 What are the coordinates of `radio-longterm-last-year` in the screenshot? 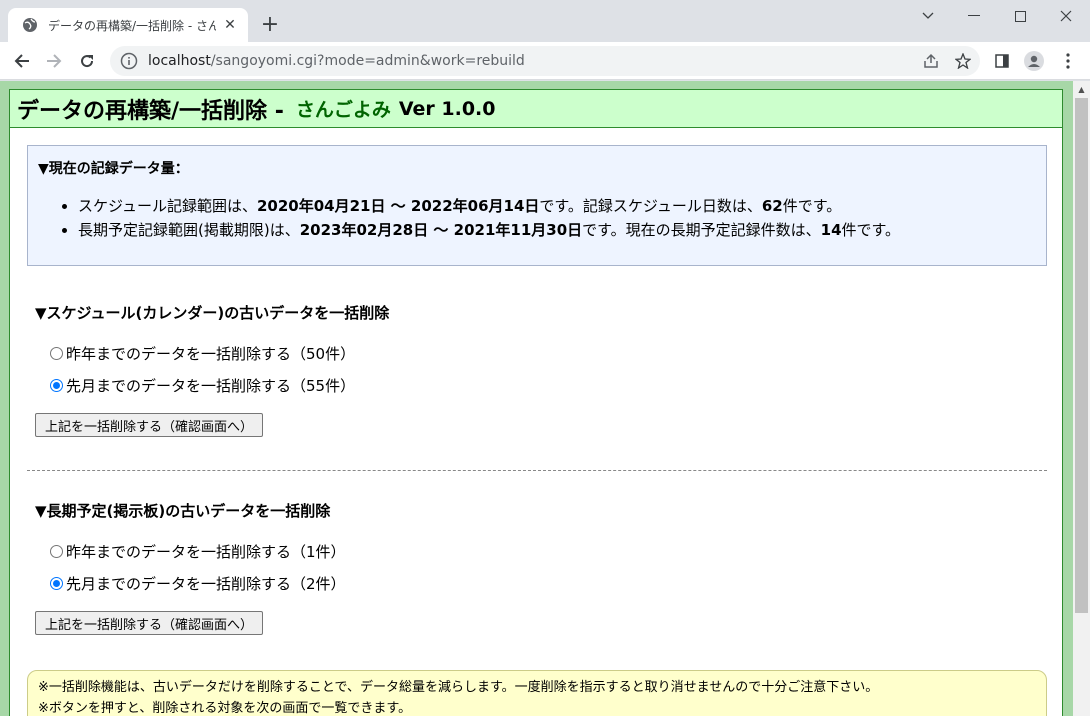 It's located at (56, 551).